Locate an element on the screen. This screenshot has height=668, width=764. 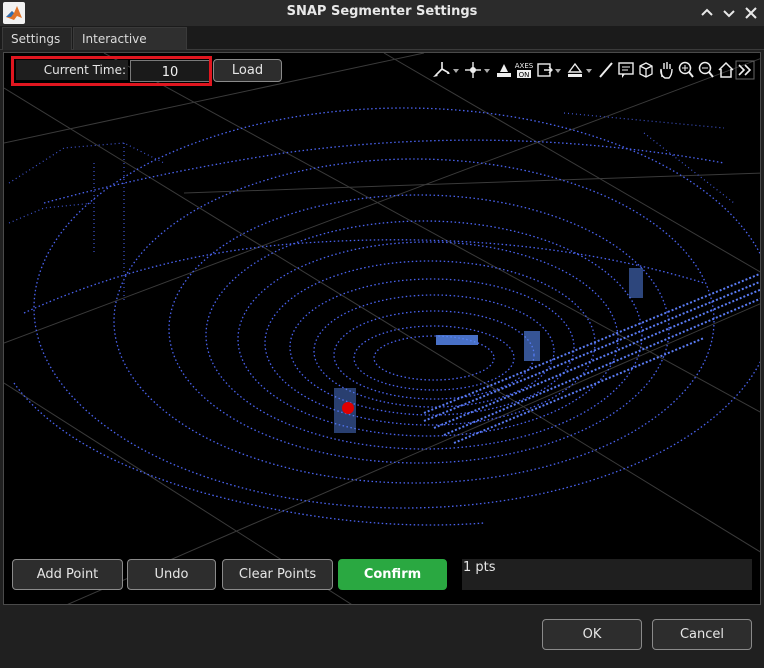
zoom-out-icon is located at coordinates (706, 70).